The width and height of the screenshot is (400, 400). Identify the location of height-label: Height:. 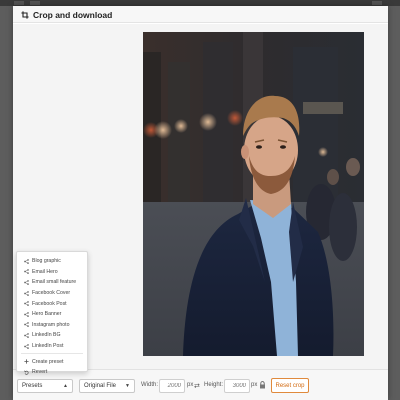
(214, 385).